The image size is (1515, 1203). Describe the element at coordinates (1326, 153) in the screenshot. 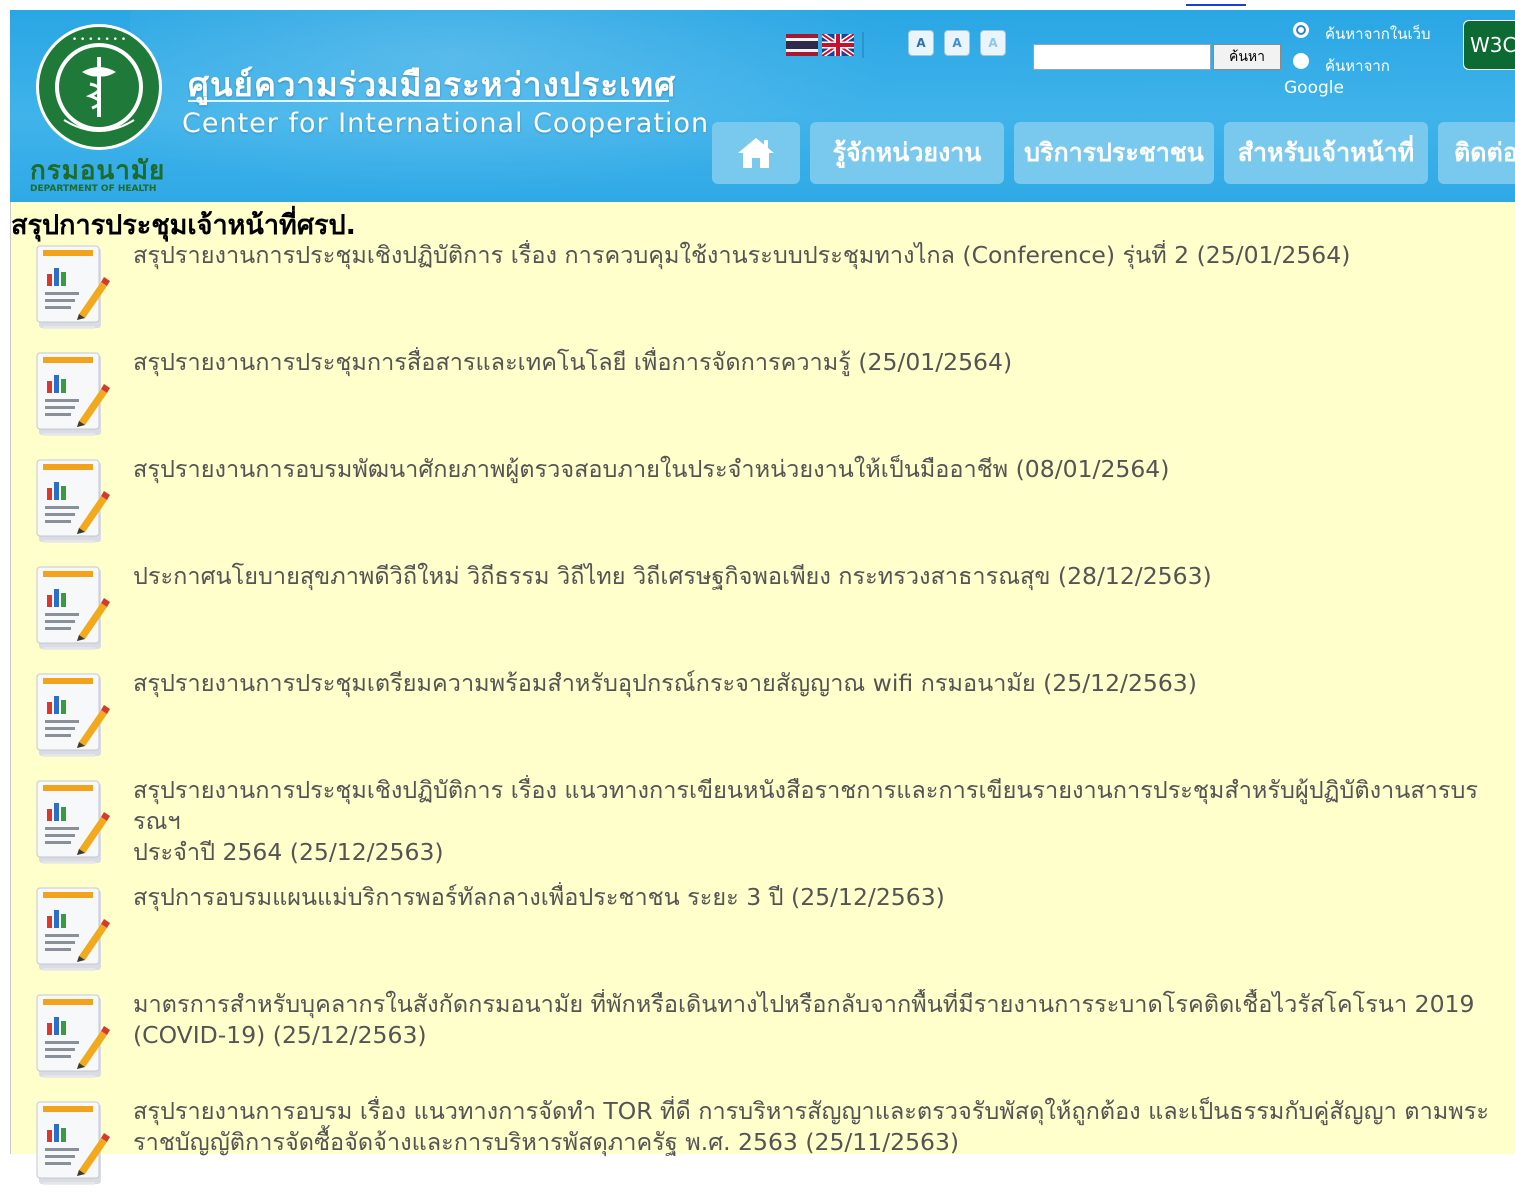

I see `nav-item-for-staff: สำหรับเจ้าหน้าที่` at that location.